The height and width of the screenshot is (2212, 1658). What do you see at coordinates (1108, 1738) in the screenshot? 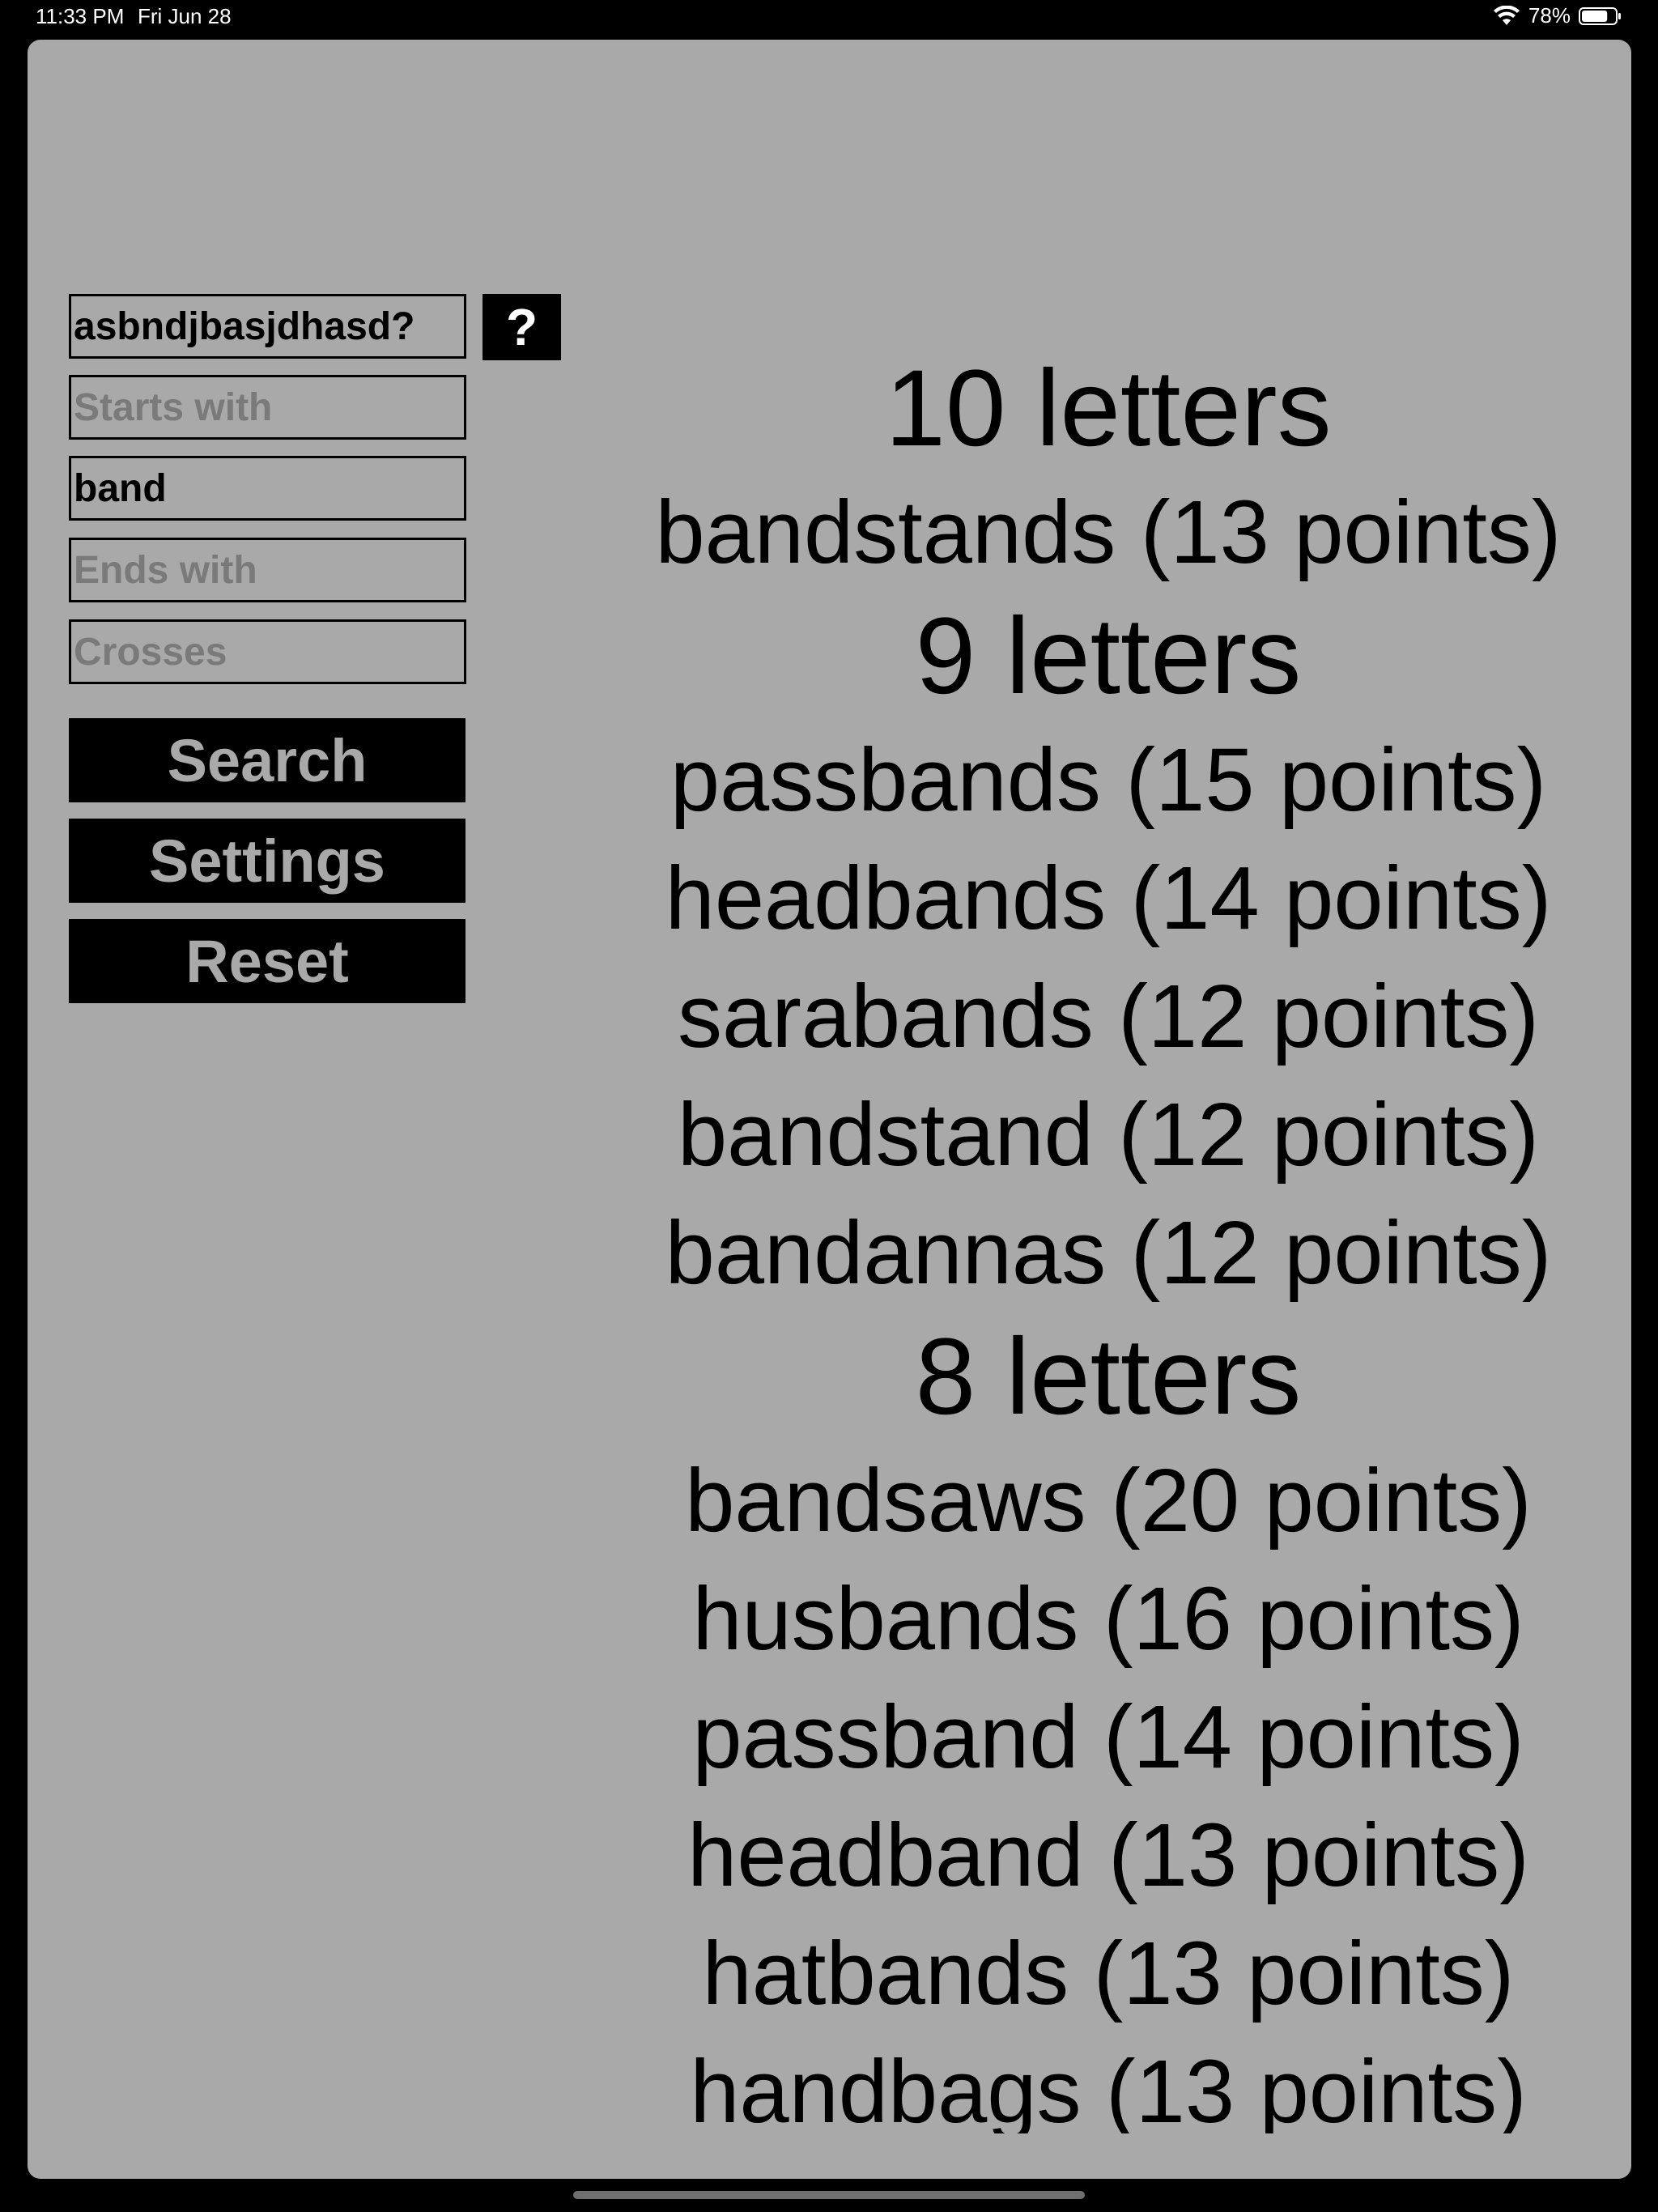
I see `result-item: passband (14 points)` at bounding box center [1108, 1738].